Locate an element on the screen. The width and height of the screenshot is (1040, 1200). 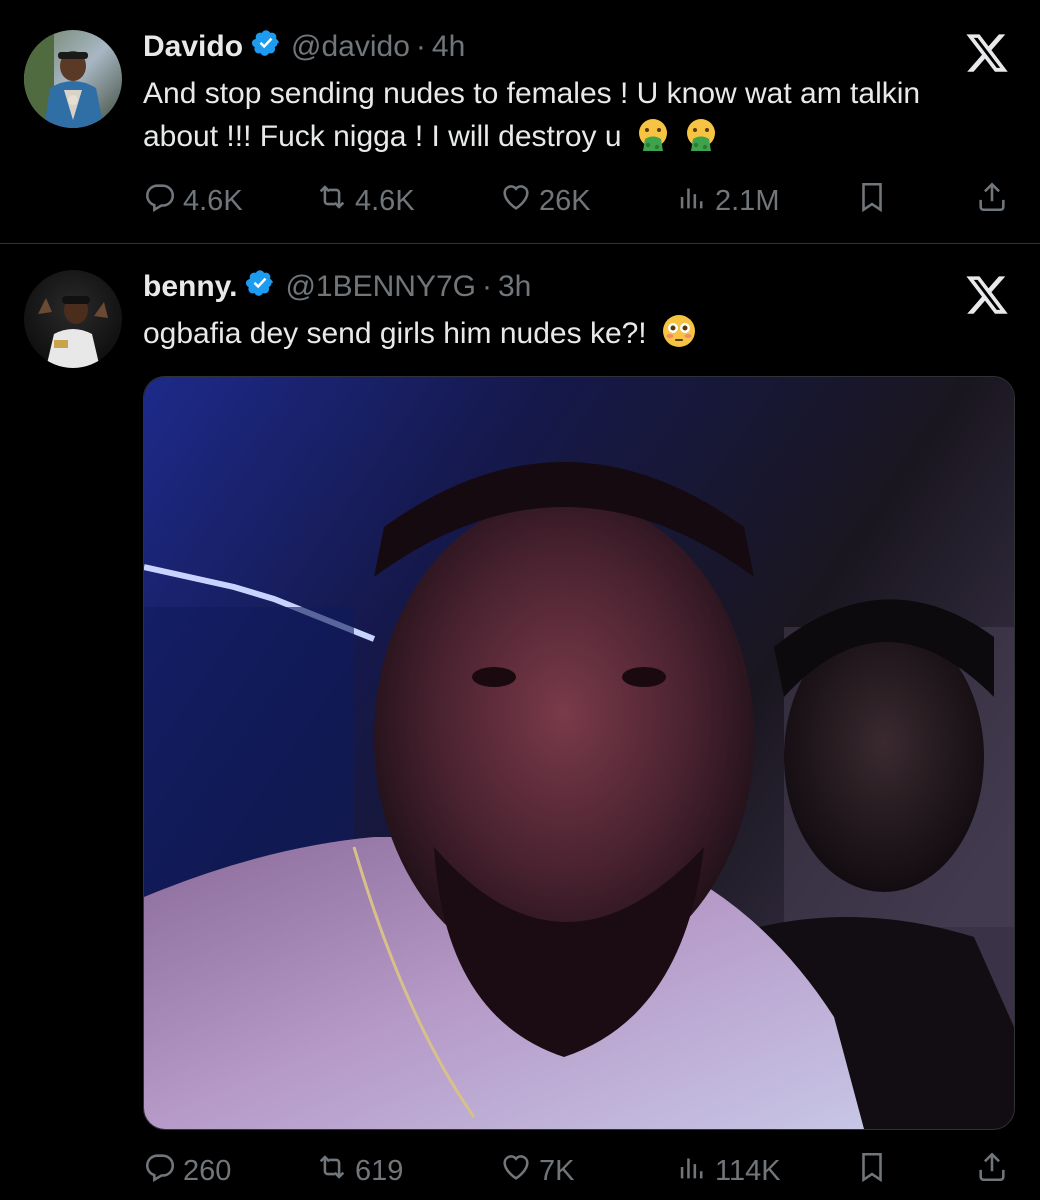
like-count: 26K is located at coordinates (565, 200).